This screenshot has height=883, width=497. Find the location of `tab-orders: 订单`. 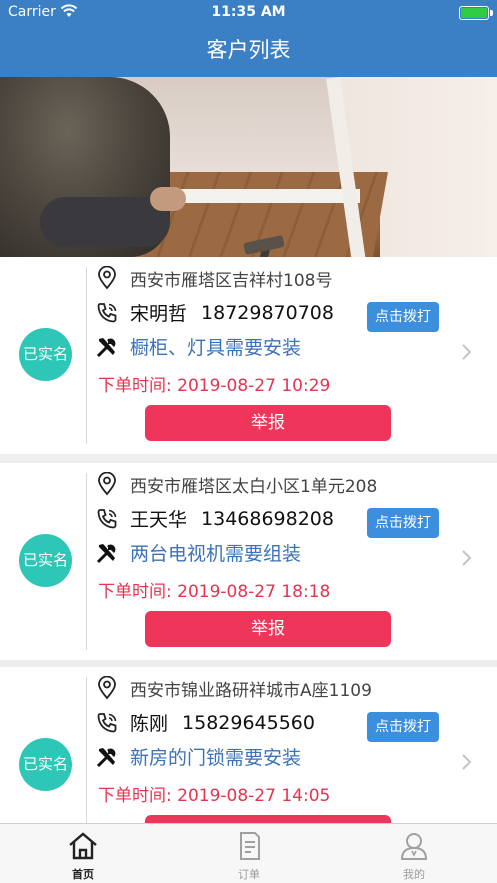

tab-orders: 订单 is located at coordinates (249, 853).